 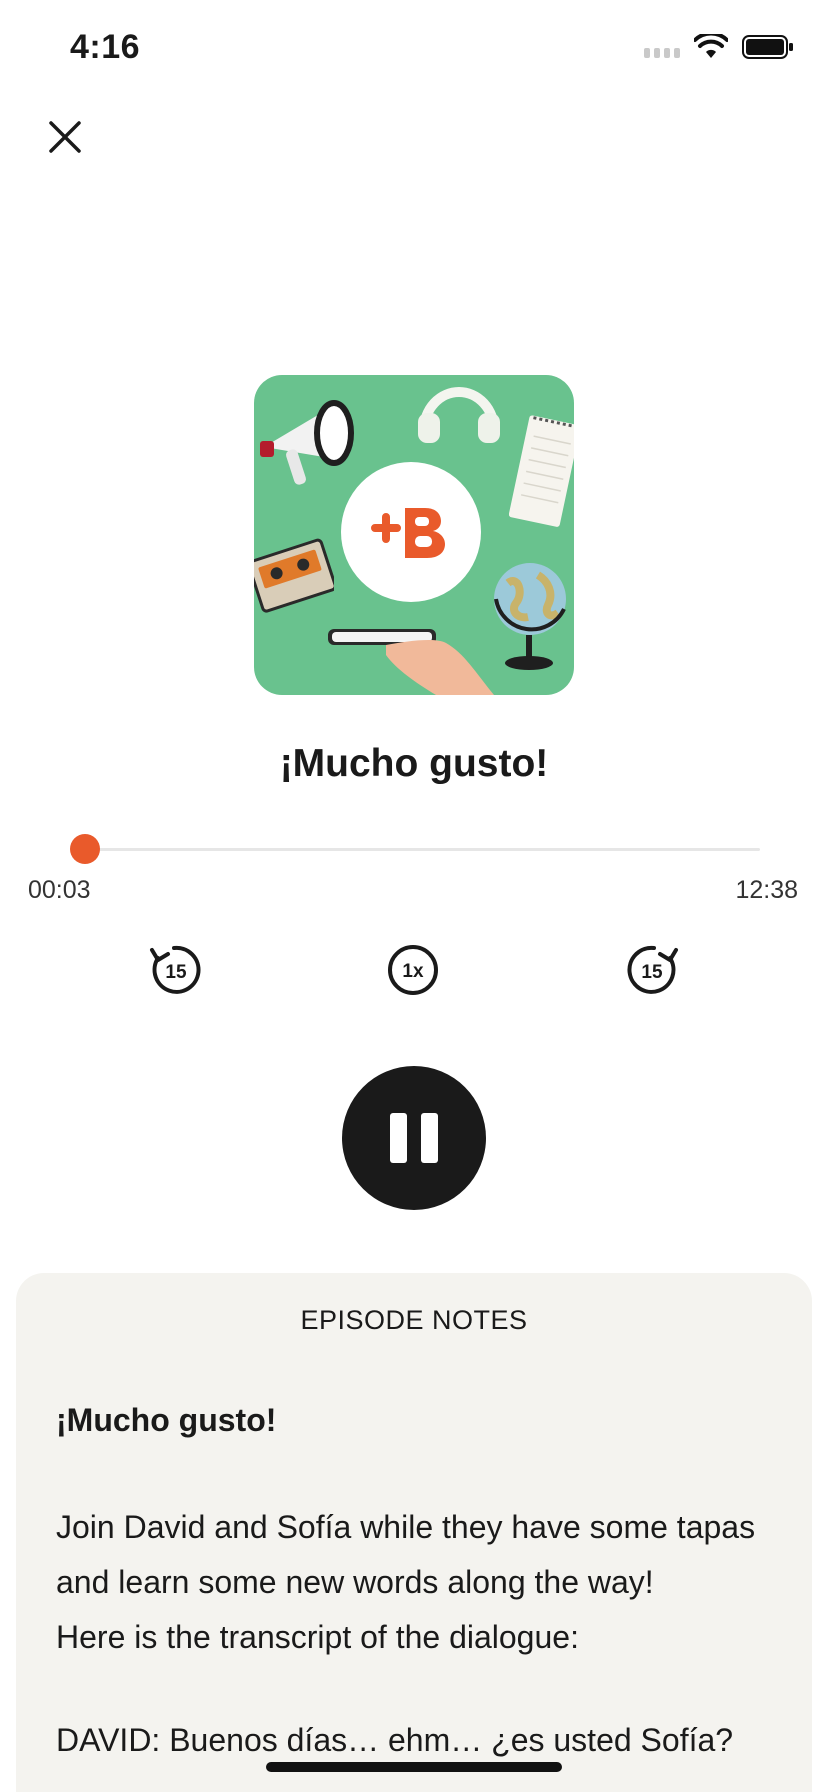 I want to click on rewind-label: 15, so click(x=176, y=972).